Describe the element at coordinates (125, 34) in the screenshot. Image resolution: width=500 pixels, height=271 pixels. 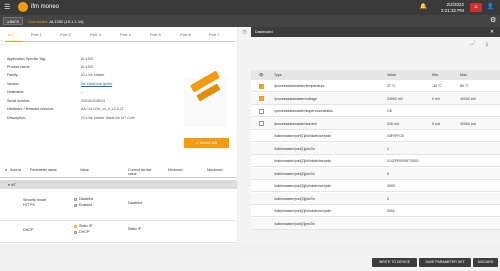
I see `tab-port-4: Port 4` at that location.